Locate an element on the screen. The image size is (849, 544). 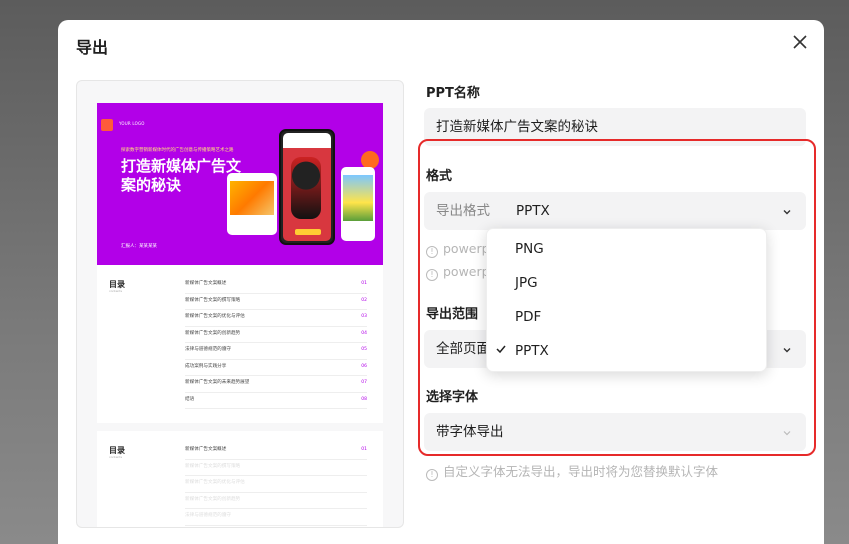
check-icon is located at coordinates (501, 351).